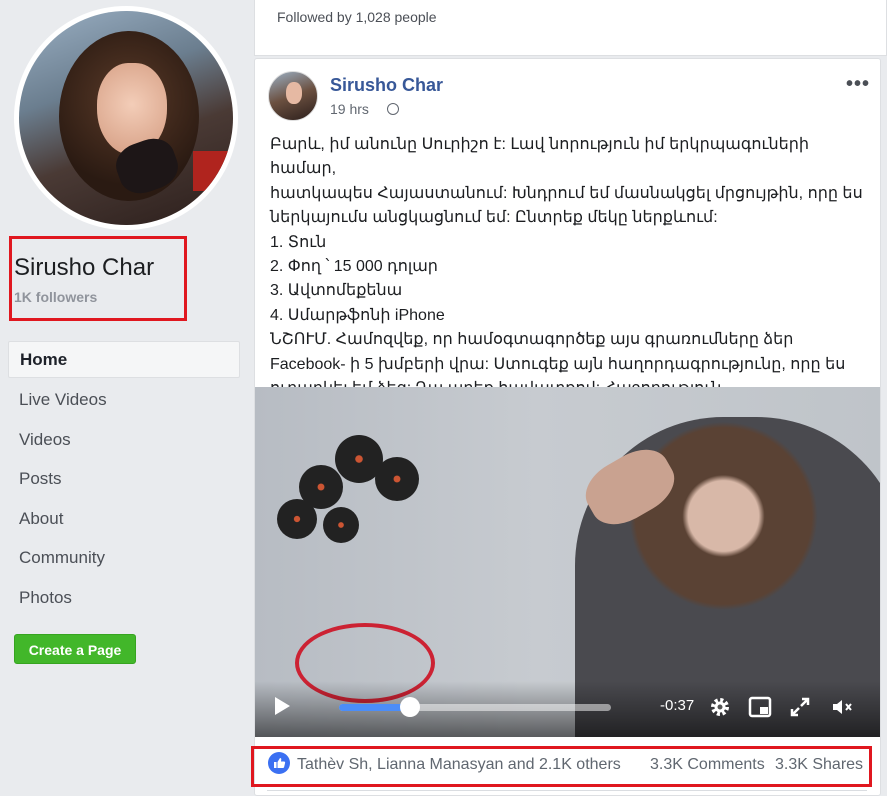 The image size is (887, 796). I want to click on post-author-avatar, so click(293, 96).